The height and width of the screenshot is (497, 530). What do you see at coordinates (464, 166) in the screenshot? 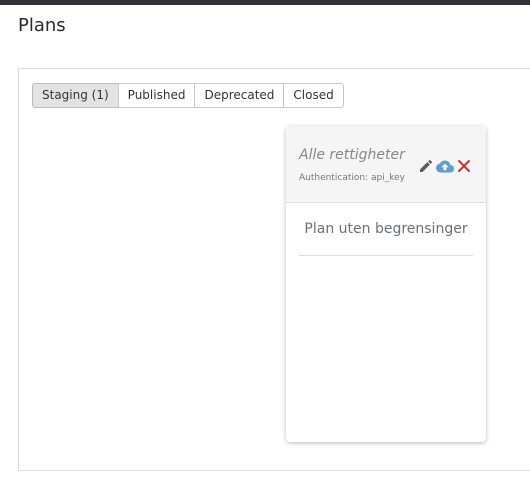
I see `close-icon` at bounding box center [464, 166].